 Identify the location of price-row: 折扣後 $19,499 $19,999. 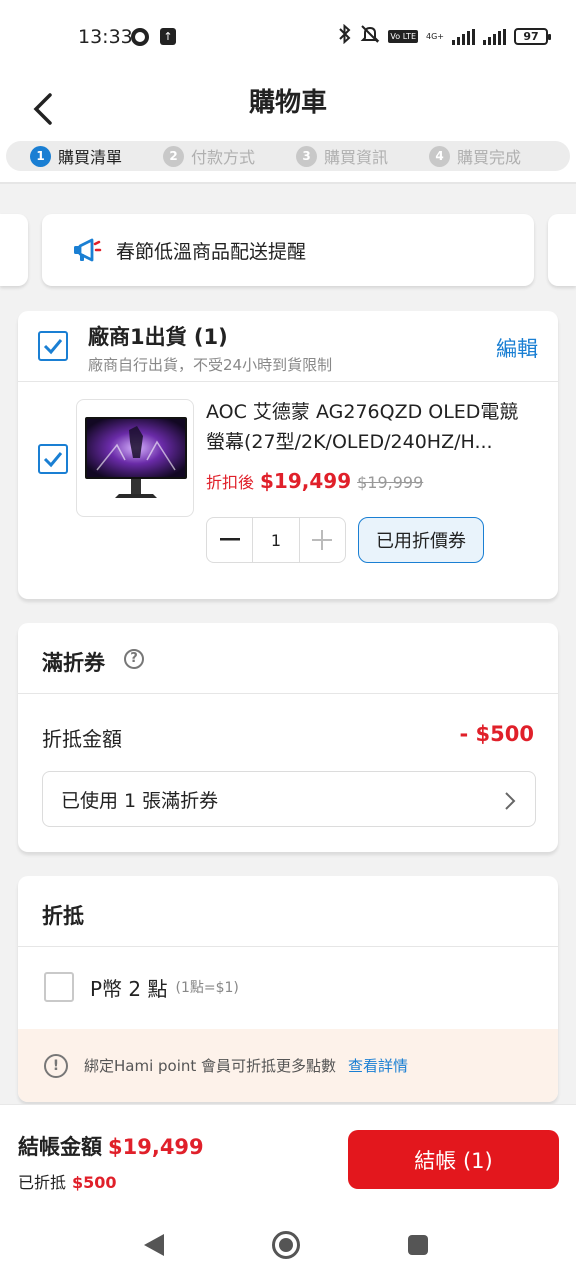
(314, 481).